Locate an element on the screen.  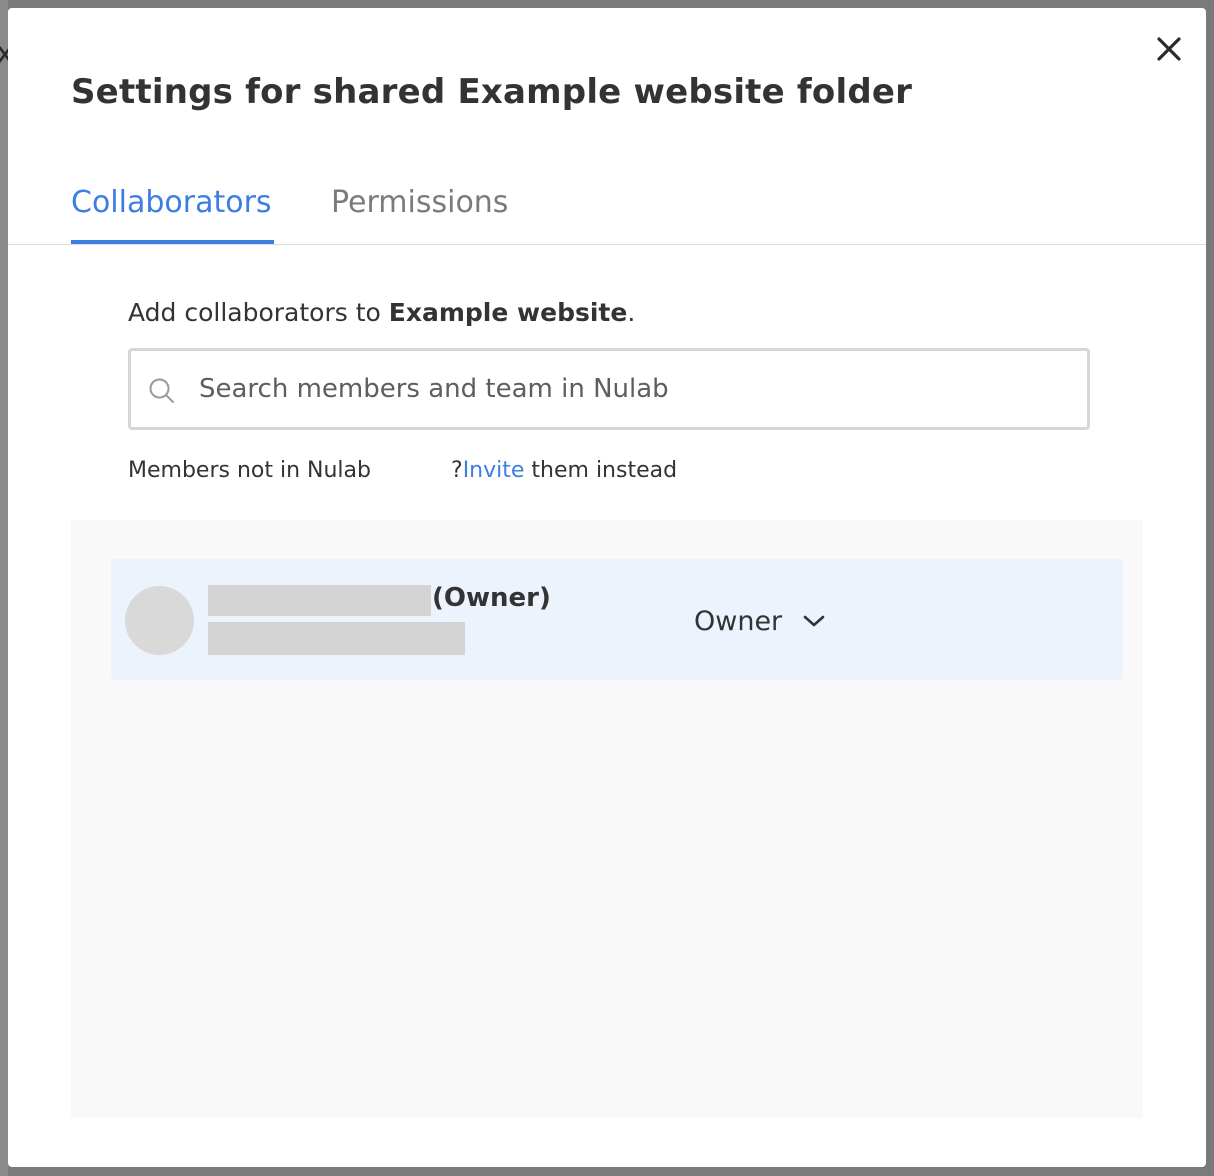
role-dropdown: Owner is located at coordinates (760, 621).